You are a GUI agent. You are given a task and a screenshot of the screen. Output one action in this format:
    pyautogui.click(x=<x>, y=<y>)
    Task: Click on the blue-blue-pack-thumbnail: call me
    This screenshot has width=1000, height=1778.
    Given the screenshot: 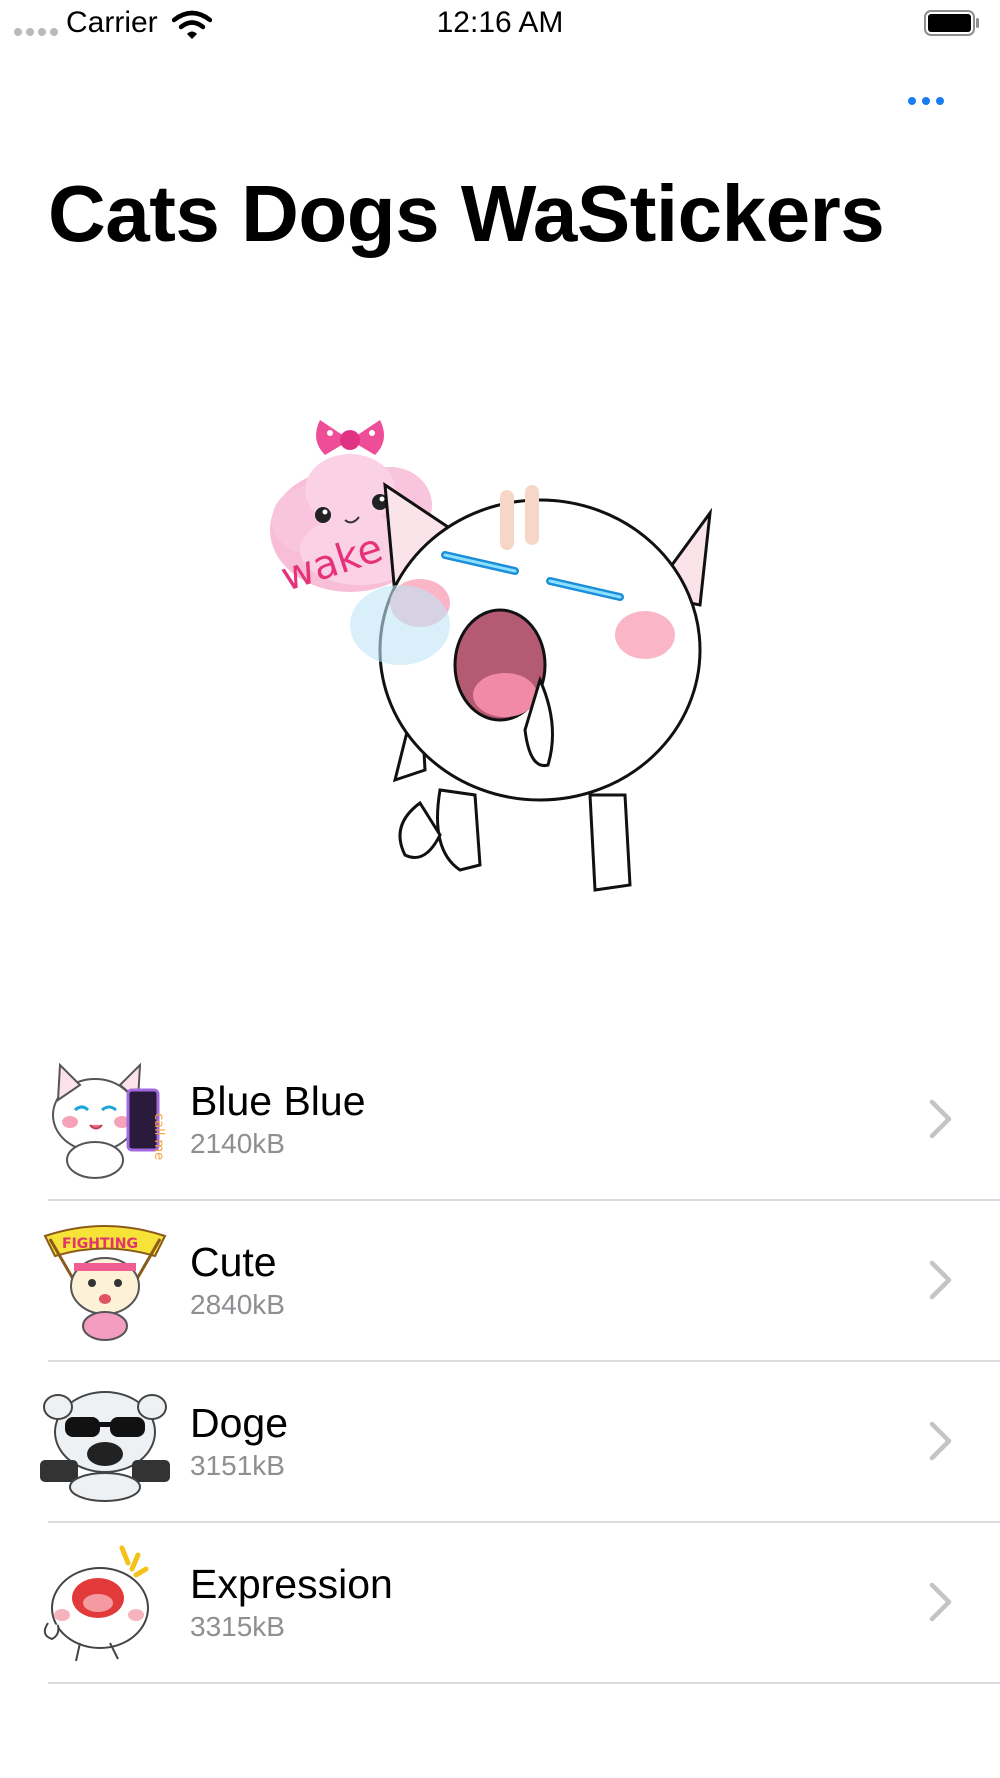 What is the action you would take?
    pyautogui.click(x=109, y=1120)
    